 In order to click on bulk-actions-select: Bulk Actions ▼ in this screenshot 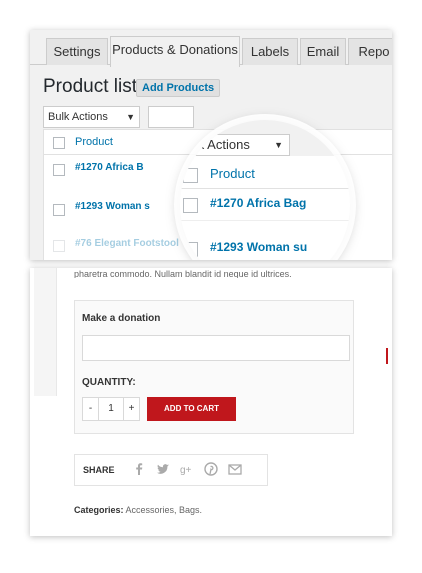, I will do `click(91, 117)`.